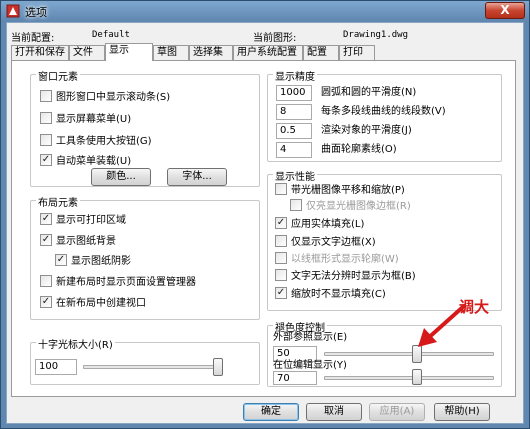 The height and width of the screenshot is (429, 530). What do you see at coordinates (33, 38) in the screenshot?
I see `profile-label: 当前配置:` at bounding box center [33, 38].